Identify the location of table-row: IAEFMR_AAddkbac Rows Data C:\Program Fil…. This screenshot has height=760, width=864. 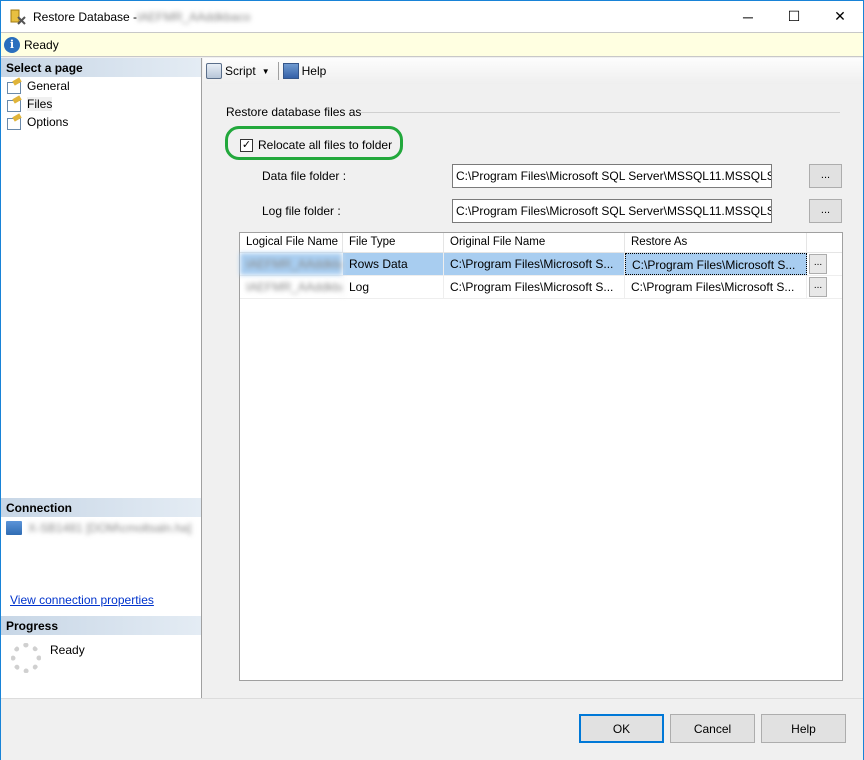
(541, 264).